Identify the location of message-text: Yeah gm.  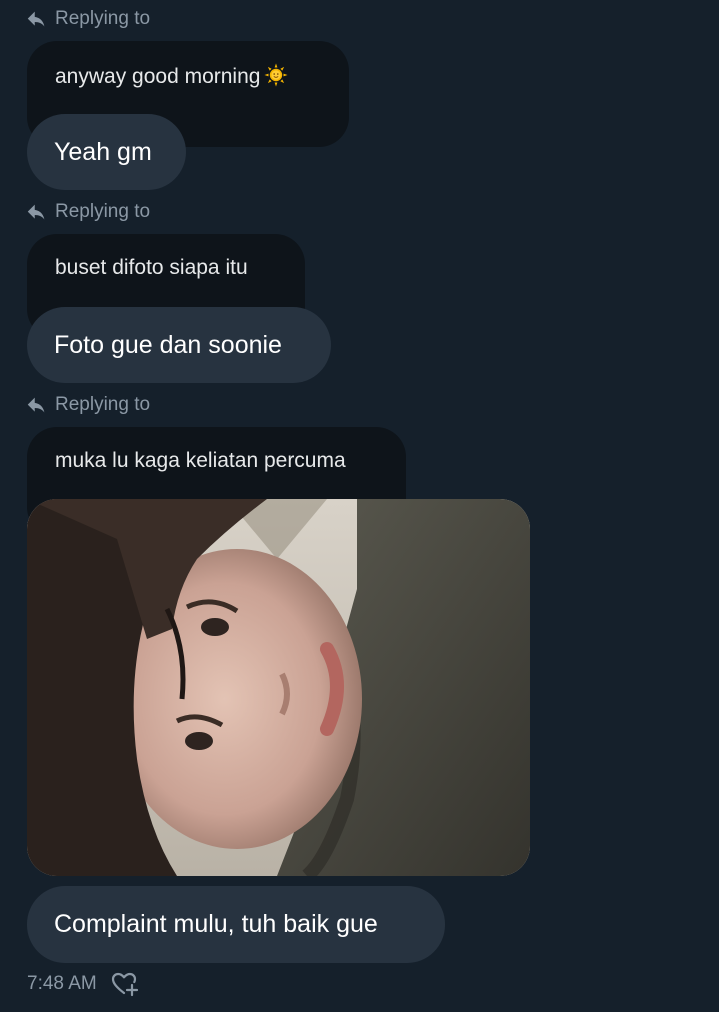
(103, 151).